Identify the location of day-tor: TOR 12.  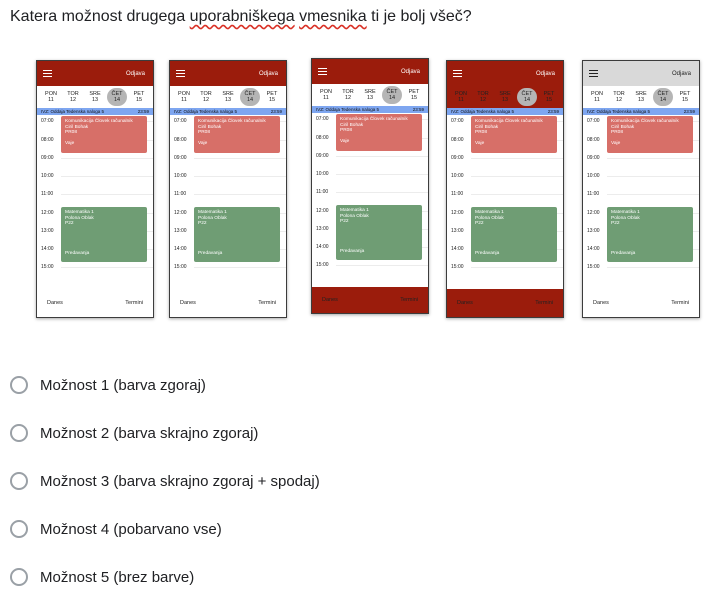
(73, 97).